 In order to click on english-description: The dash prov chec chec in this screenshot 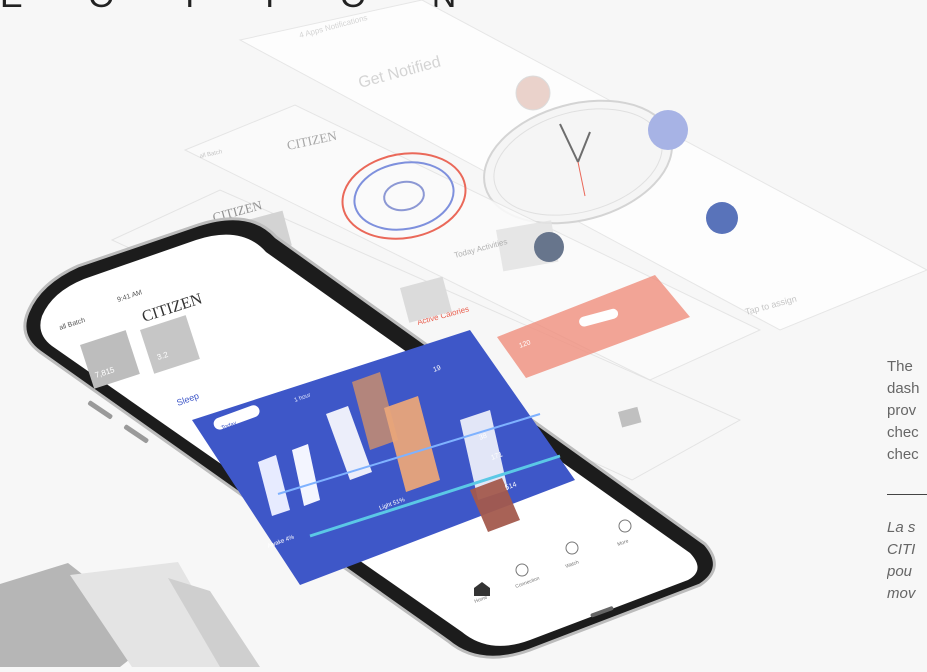, I will do `click(907, 411)`.